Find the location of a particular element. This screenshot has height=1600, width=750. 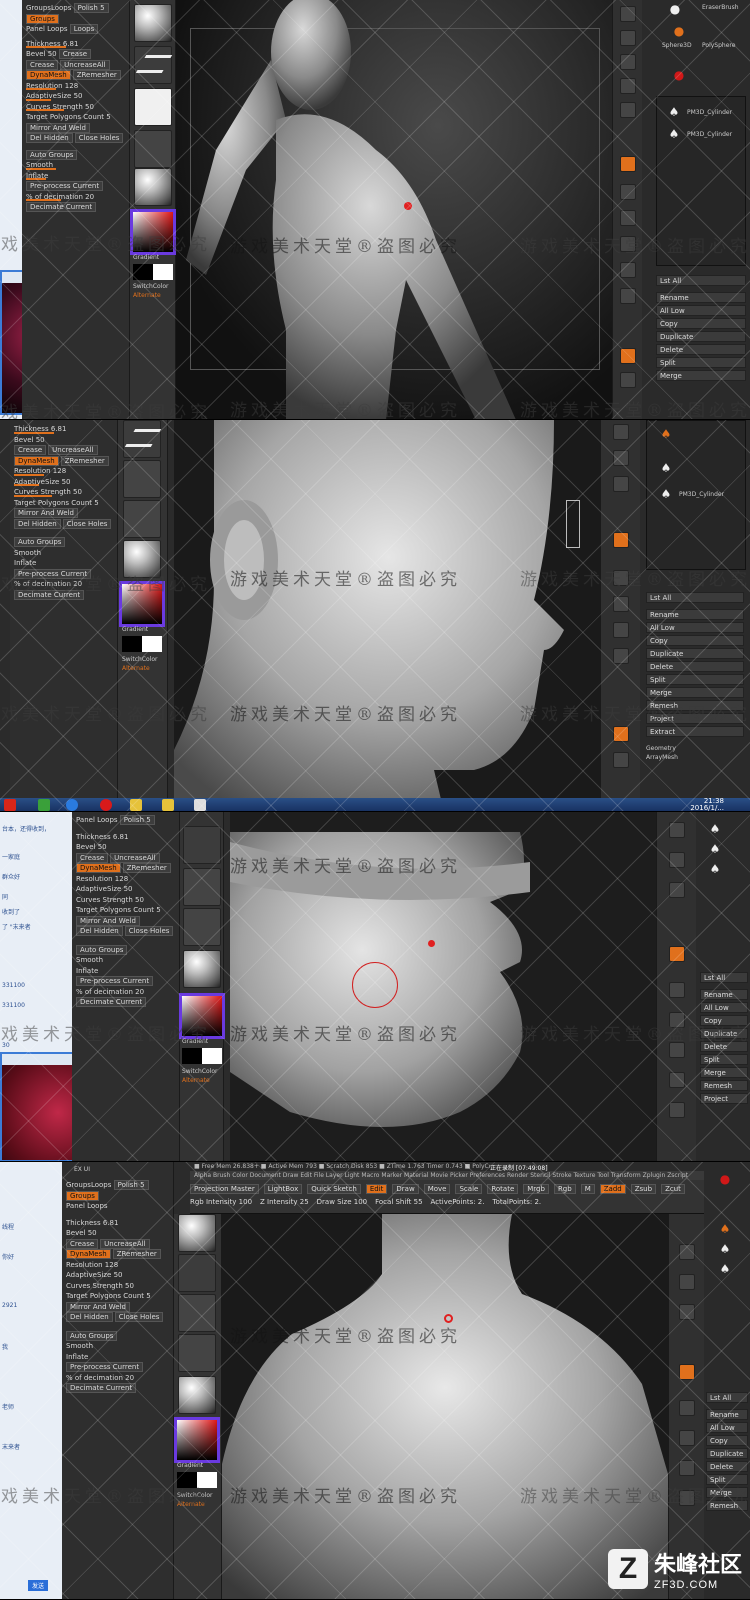

panel-loops-row: Panel Loops Polish 5 is located at coordinates (125, 820).